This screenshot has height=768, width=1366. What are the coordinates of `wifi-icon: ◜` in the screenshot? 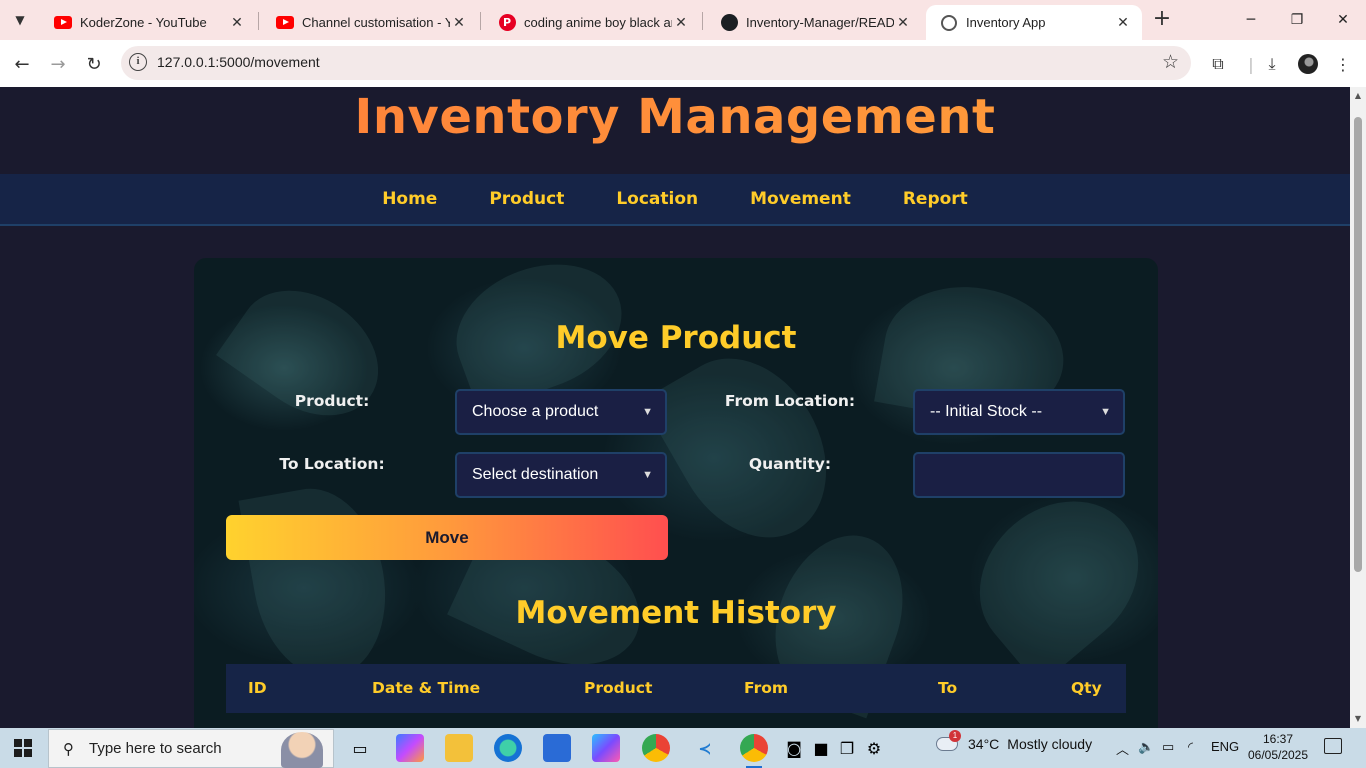 It's located at (1190, 747).